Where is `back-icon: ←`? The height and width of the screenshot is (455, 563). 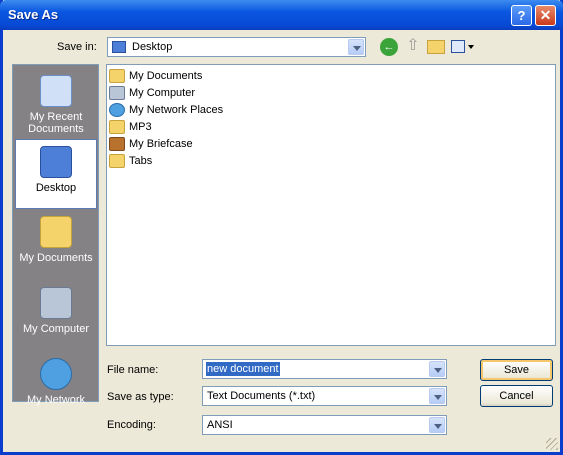
back-icon: ← is located at coordinates (389, 47).